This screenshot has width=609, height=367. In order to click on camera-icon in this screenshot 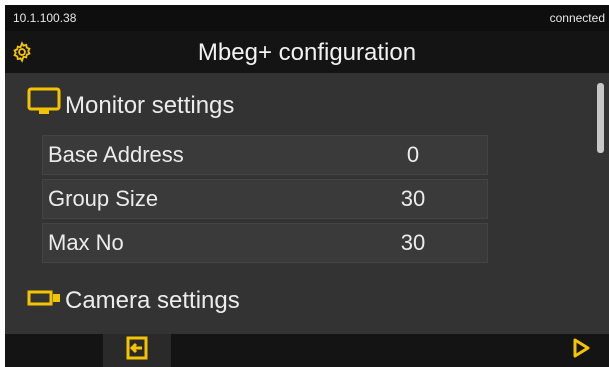, I will do `click(45, 301)`.